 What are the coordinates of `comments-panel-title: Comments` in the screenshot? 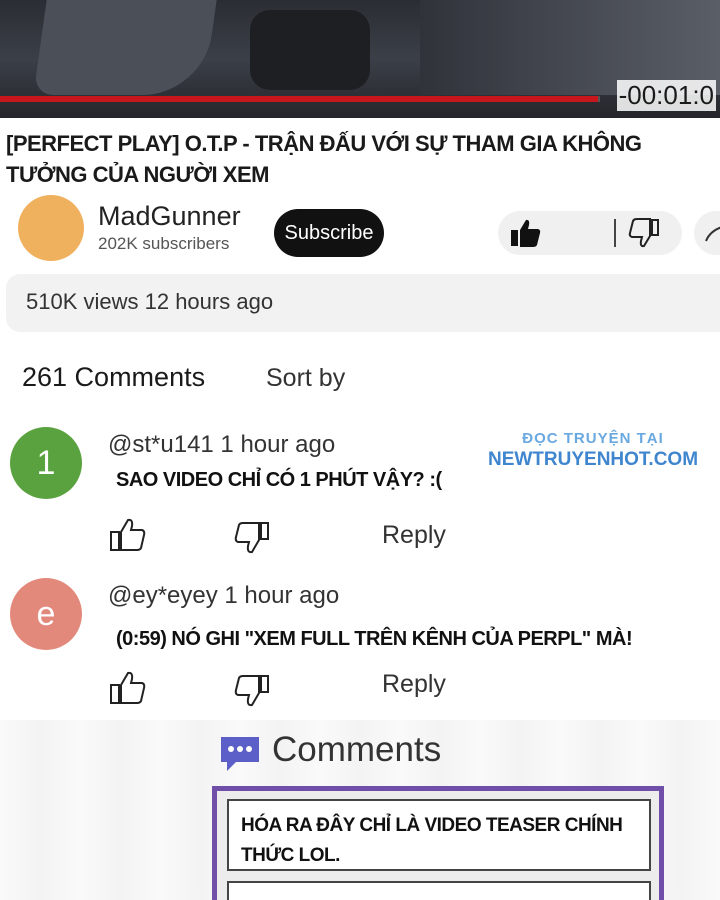 It's located at (357, 749).